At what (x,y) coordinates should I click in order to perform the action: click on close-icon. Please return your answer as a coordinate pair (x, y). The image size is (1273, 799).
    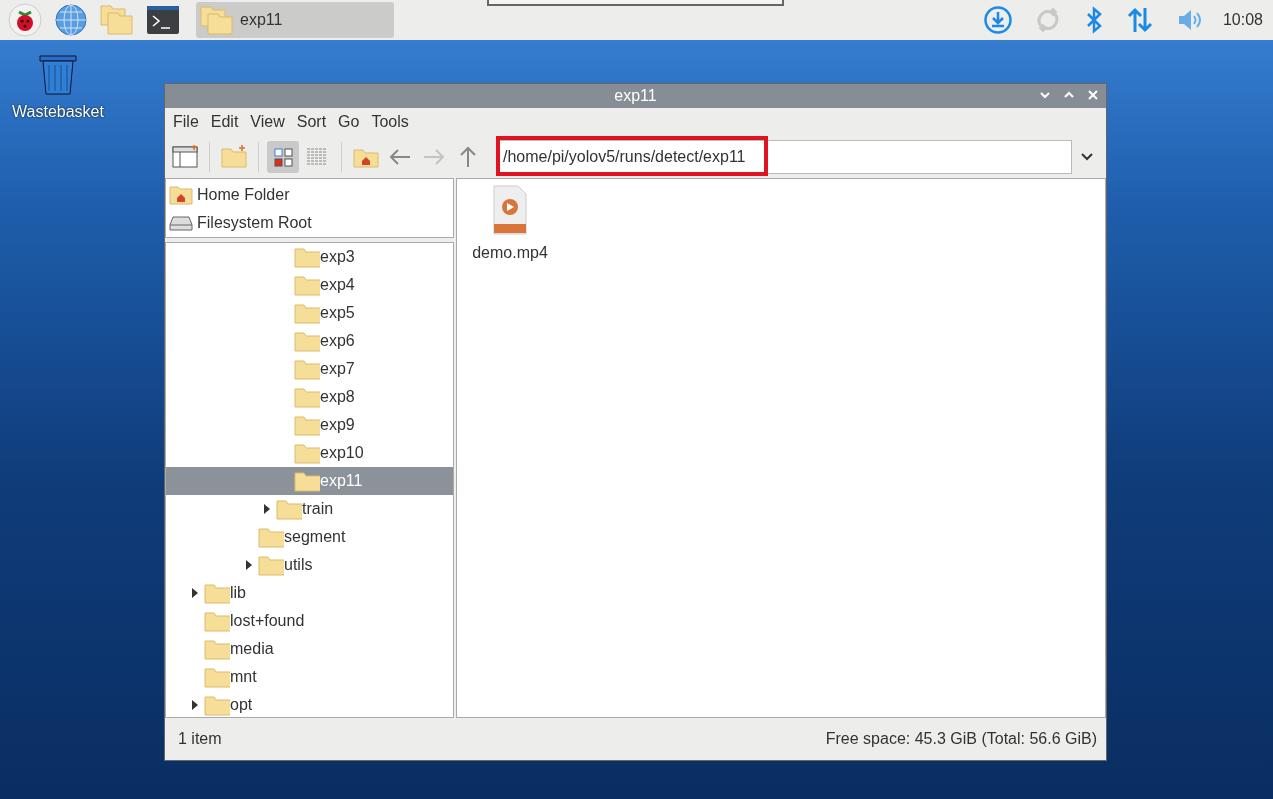
    Looking at the image, I should click on (1093, 95).